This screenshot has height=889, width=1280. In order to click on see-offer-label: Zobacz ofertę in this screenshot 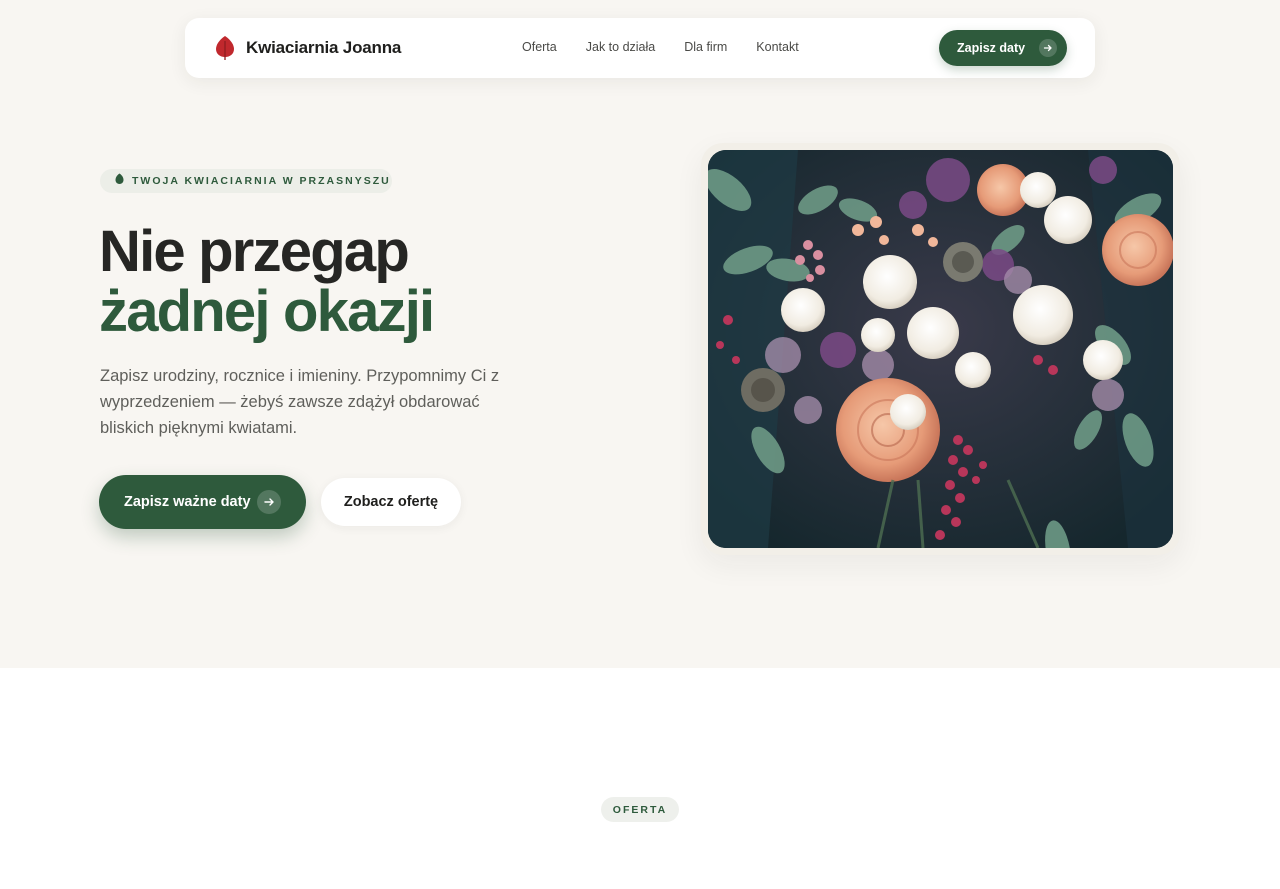, I will do `click(391, 502)`.